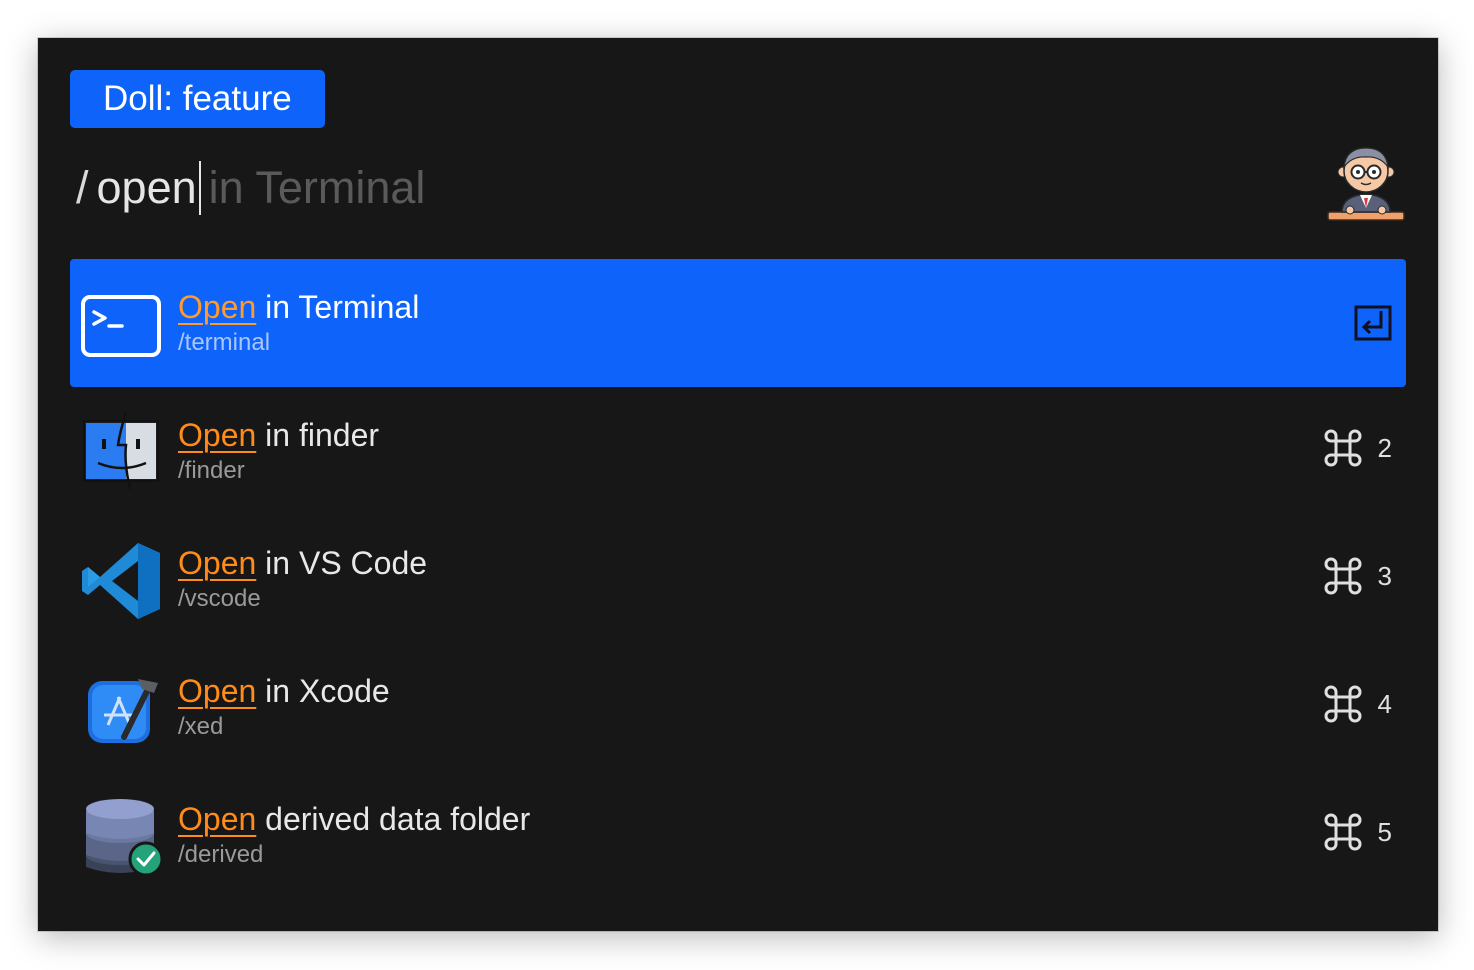 The width and height of the screenshot is (1474, 970). Describe the element at coordinates (146, 187) in the screenshot. I see `search-typed-text: open` at that location.